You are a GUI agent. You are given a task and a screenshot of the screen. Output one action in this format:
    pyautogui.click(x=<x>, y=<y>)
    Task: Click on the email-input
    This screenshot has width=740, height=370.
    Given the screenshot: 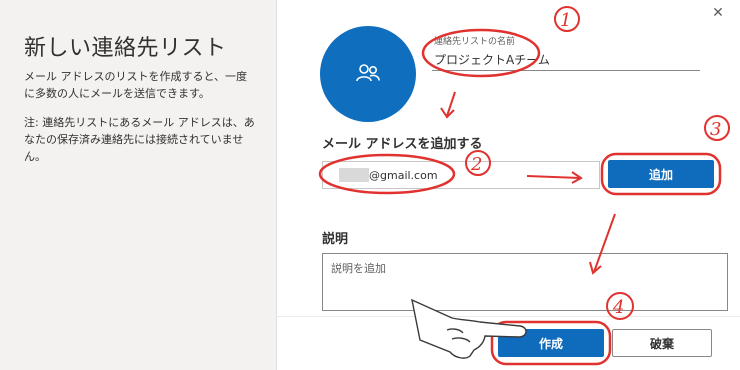 What is the action you would take?
    pyautogui.click(x=479, y=175)
    